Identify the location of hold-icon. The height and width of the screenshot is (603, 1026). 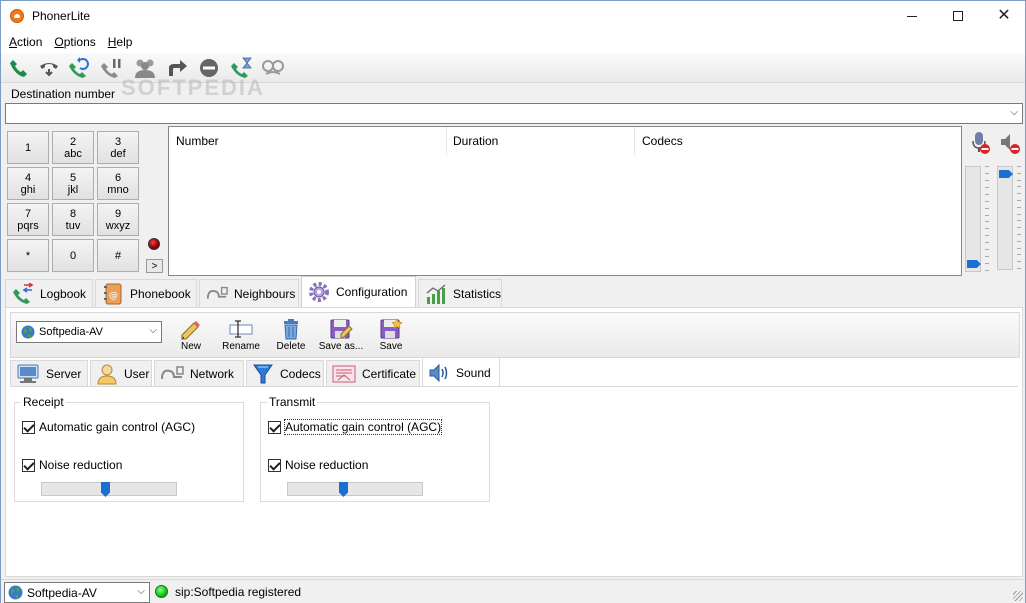
(111, 68).